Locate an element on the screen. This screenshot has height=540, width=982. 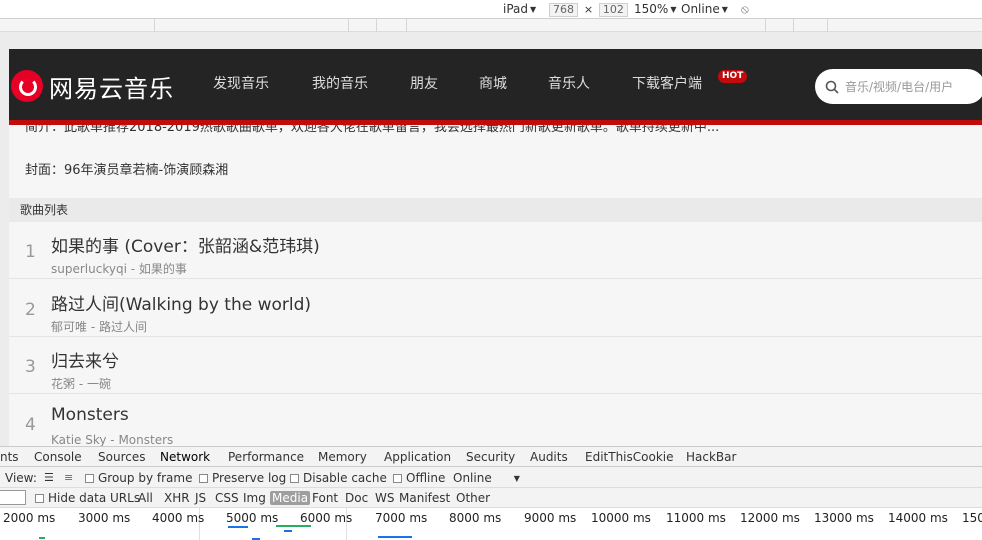
network-value: Online is located at coordinates (700, 9).